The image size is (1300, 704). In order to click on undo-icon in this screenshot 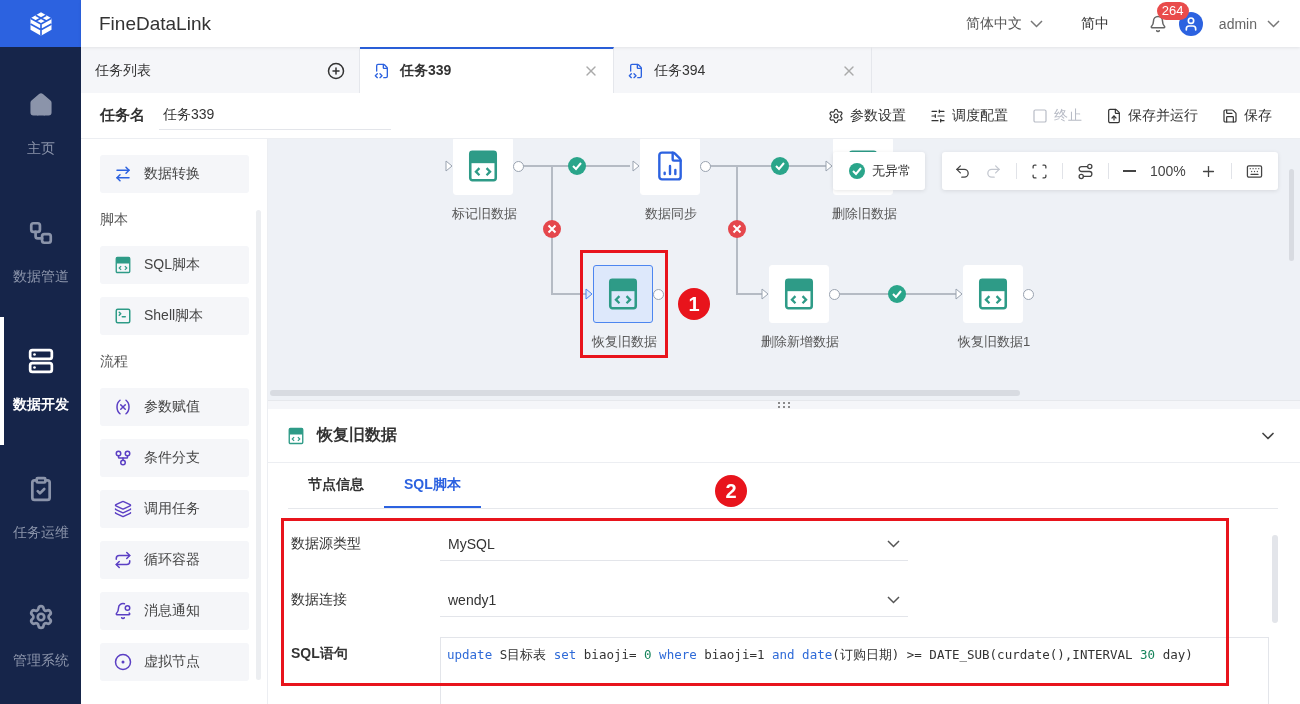, I will do `click(962, 171)`.